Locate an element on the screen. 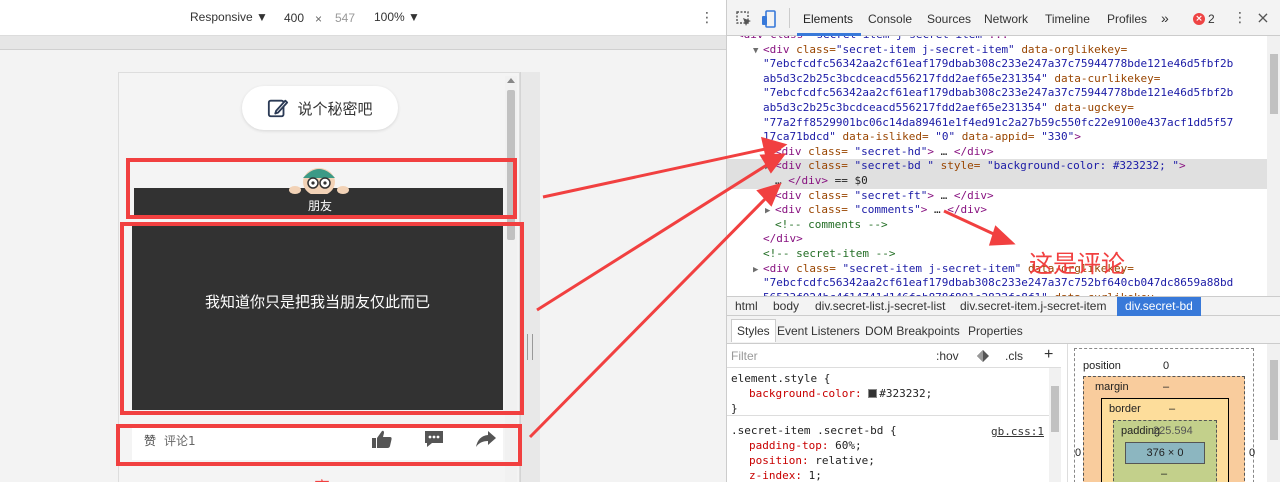  css-property-name: position: is located at coordinates (779, 460).